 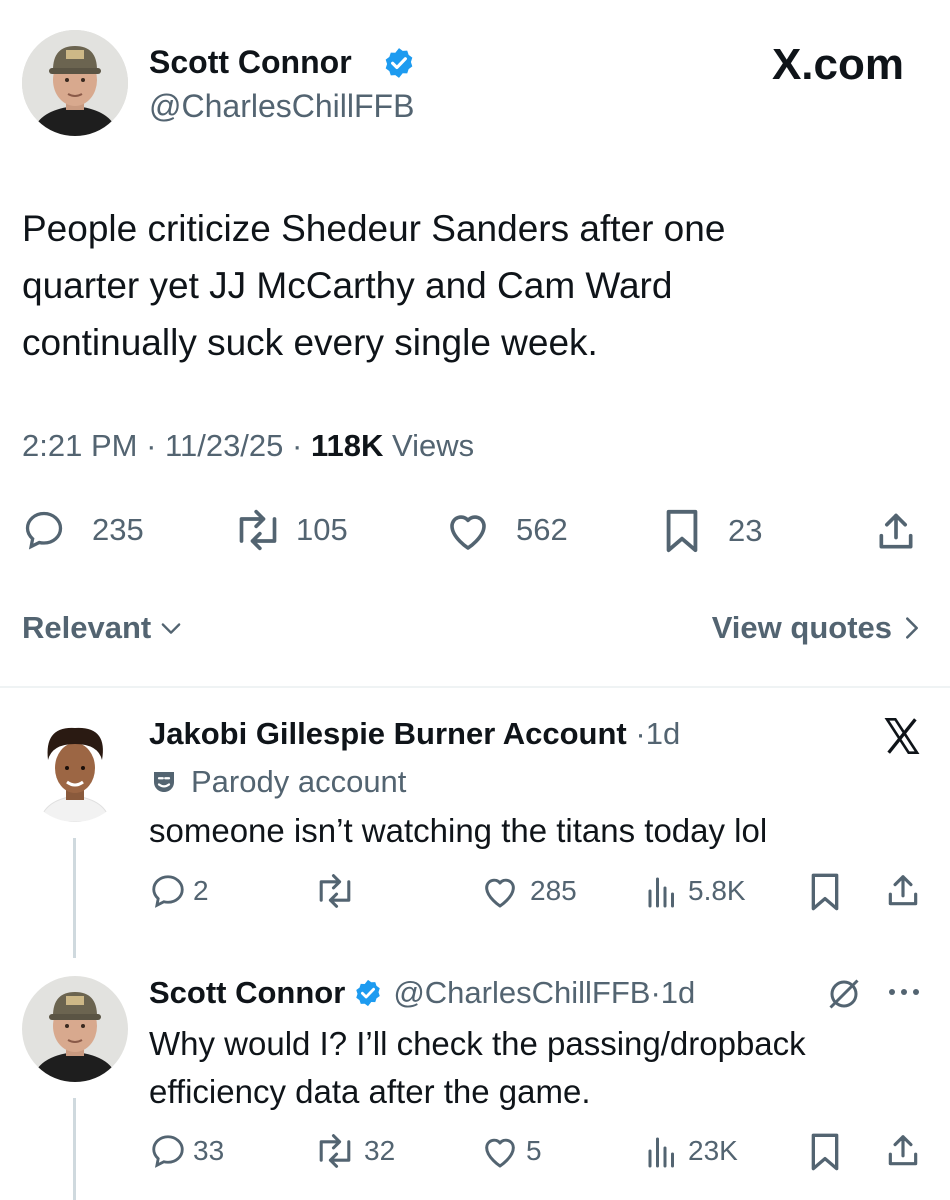 What do you see at coordinates (433, 445) in the screenshot?
I see `views-label: Views` at bounding box center [433, 445].